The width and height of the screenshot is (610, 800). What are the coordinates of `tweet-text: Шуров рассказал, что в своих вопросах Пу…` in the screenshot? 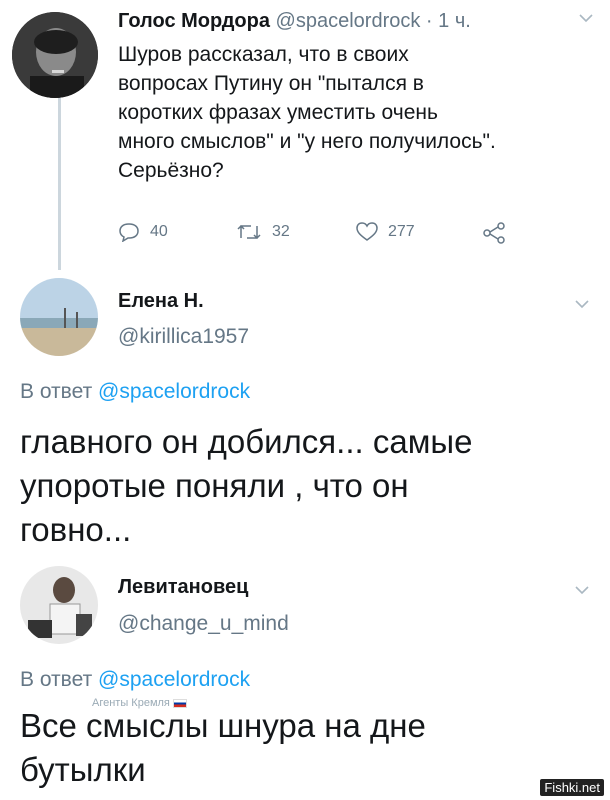 It's located at (307, 112).